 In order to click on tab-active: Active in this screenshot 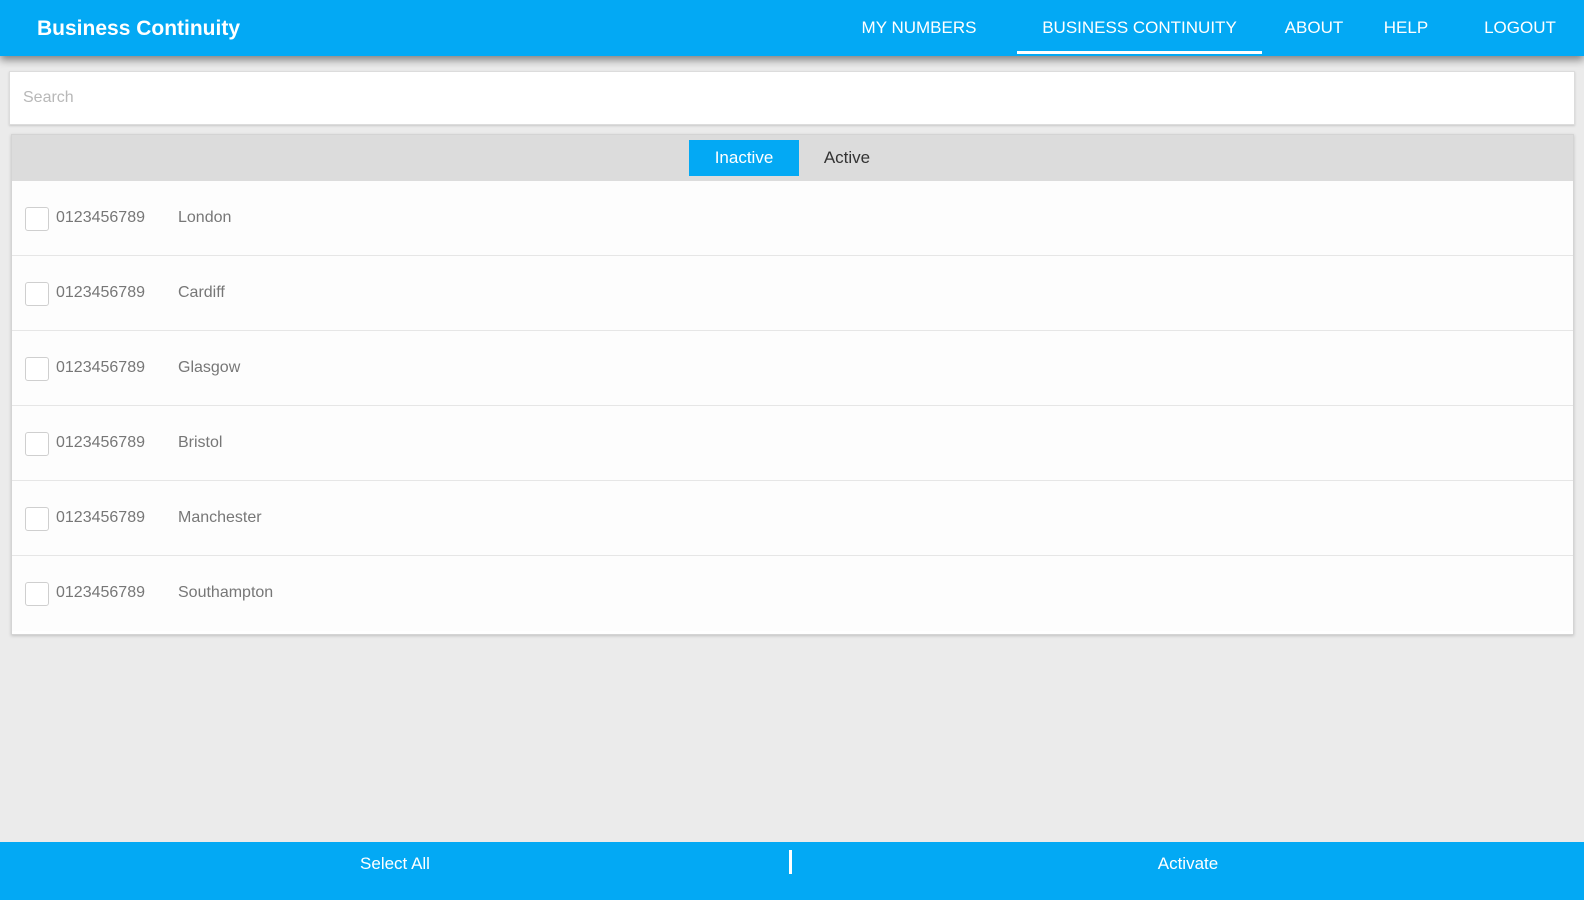, I will do `click(847, 158)`.